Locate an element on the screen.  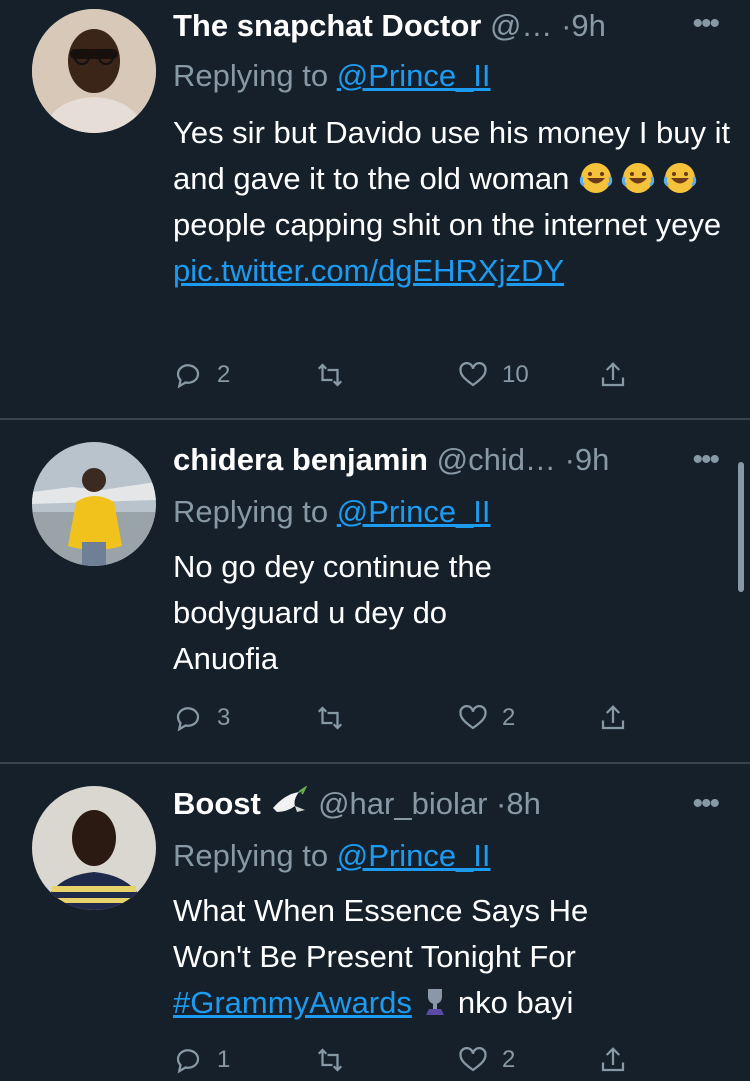
tweet-text-part: people capping shit on the internet yeye is located at coordinates (447, 224).